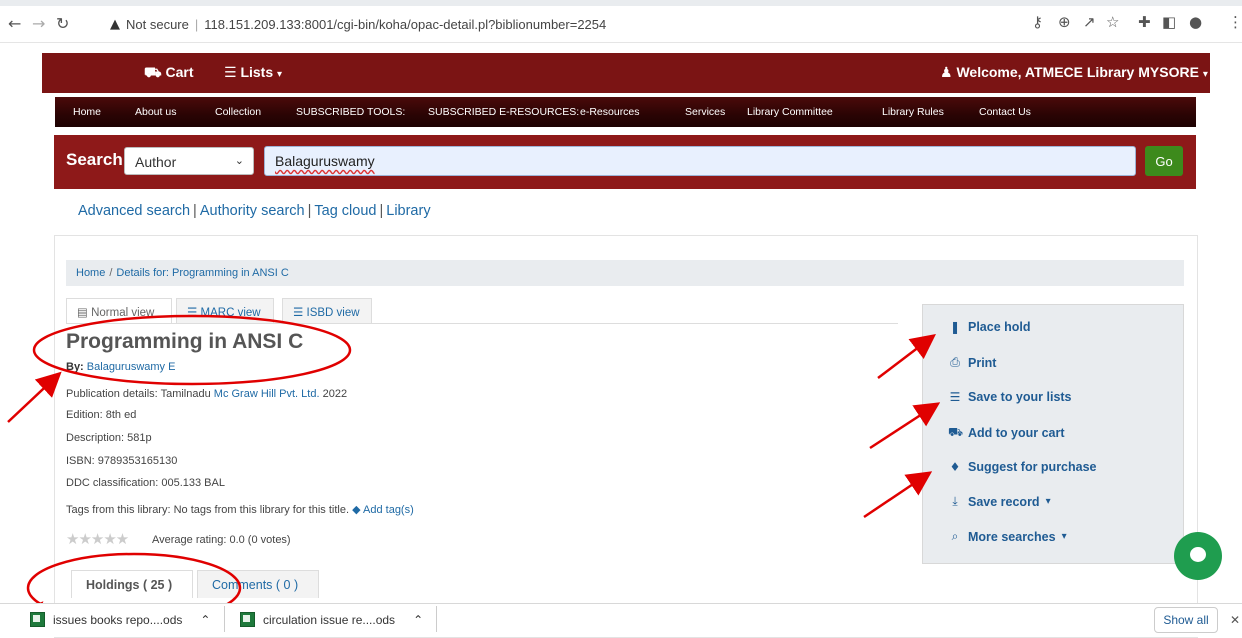 The width and height of the screenshot is (1242, 638). Describe the element at coordinates (906, 356) in the screenshot. I see `arrow-place-hold` at that location.